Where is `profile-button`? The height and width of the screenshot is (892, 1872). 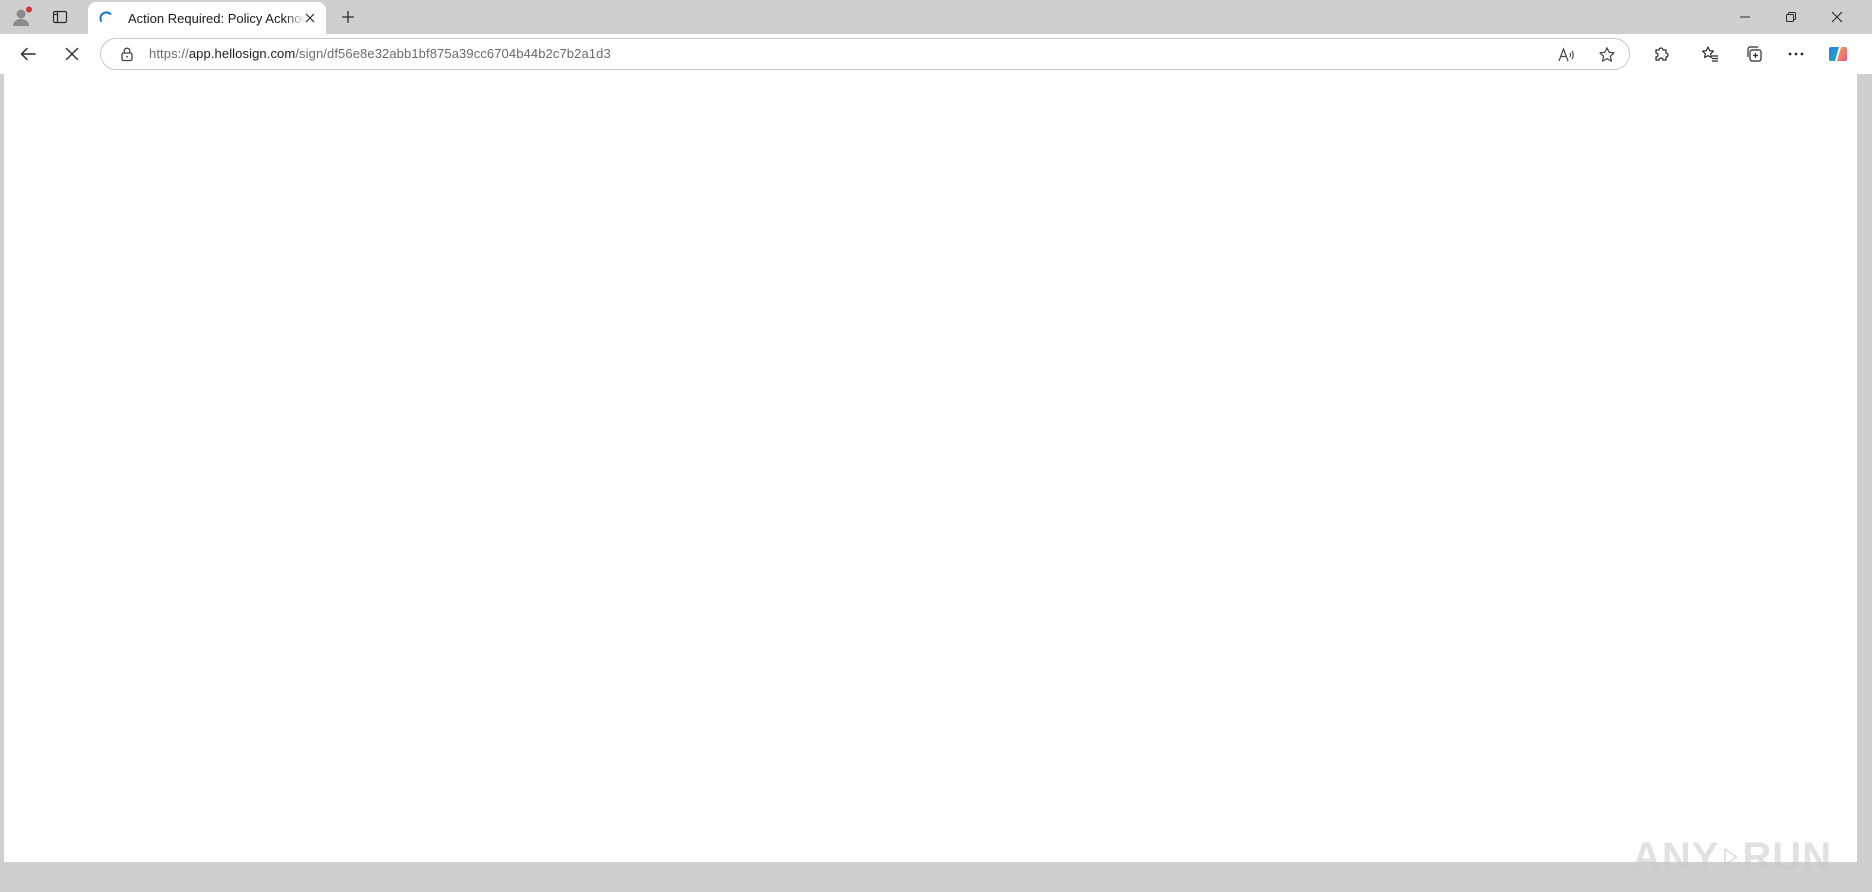
profile-button is located at coordinates (22, 17).